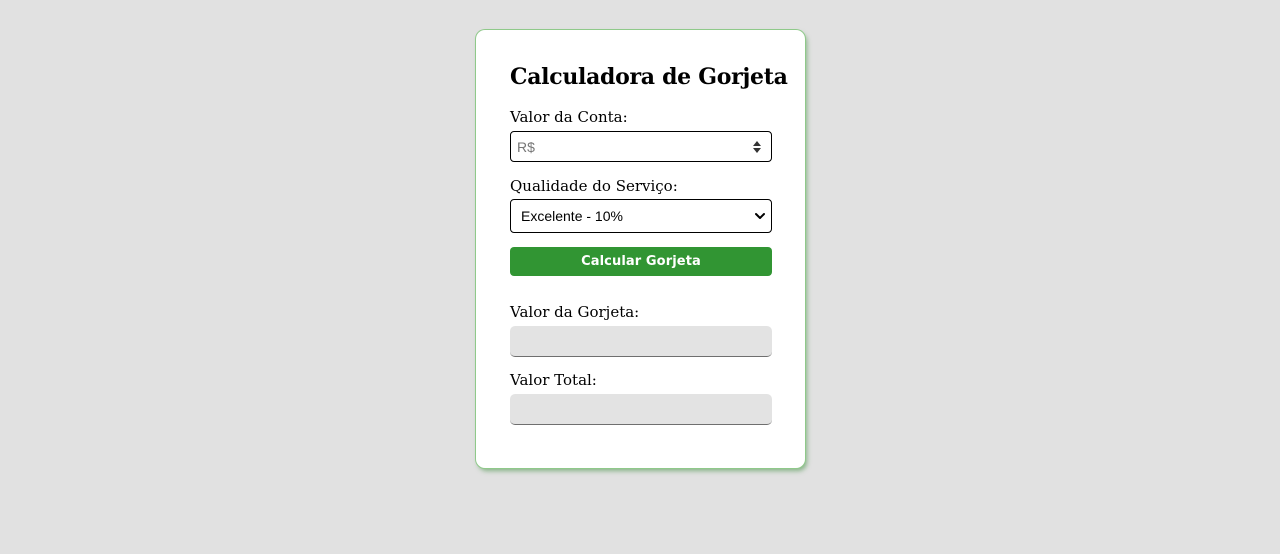 This screenshot has height=554, width=1280. What do you see at coordinates (641, 261) in the screenshot?
I see `calculate-tip-button: Calcular Gorjeta` at bounding box center [641, 261].